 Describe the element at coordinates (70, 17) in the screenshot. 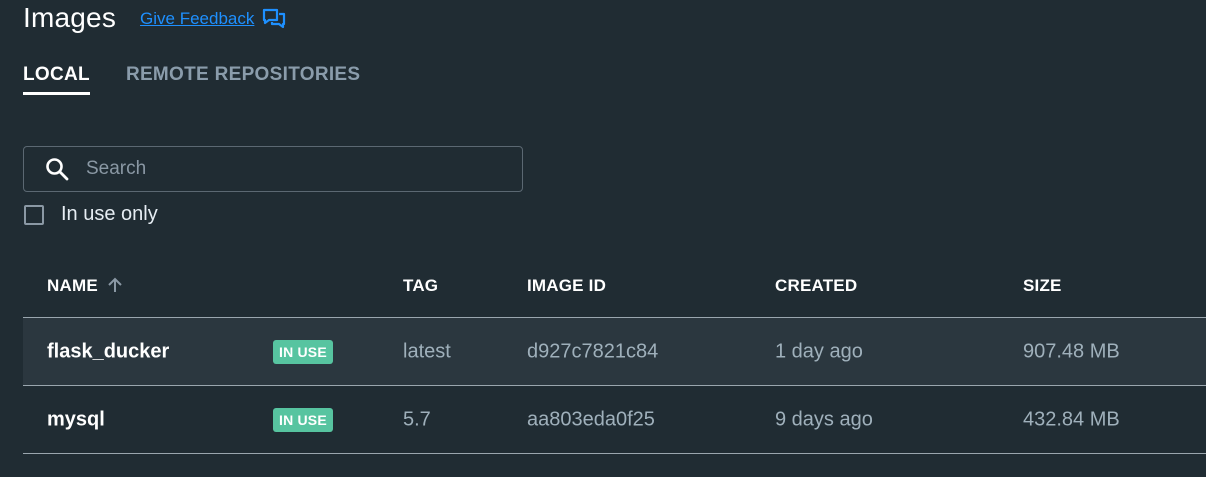

I see `page-title: Images` at that location.